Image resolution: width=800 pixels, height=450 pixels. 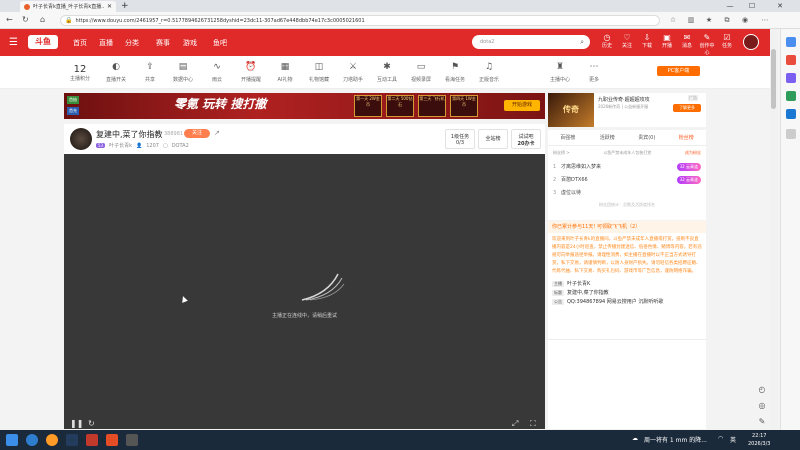 I want to click on tab-fans: 粉丝榜, so click(x=687, y=137).